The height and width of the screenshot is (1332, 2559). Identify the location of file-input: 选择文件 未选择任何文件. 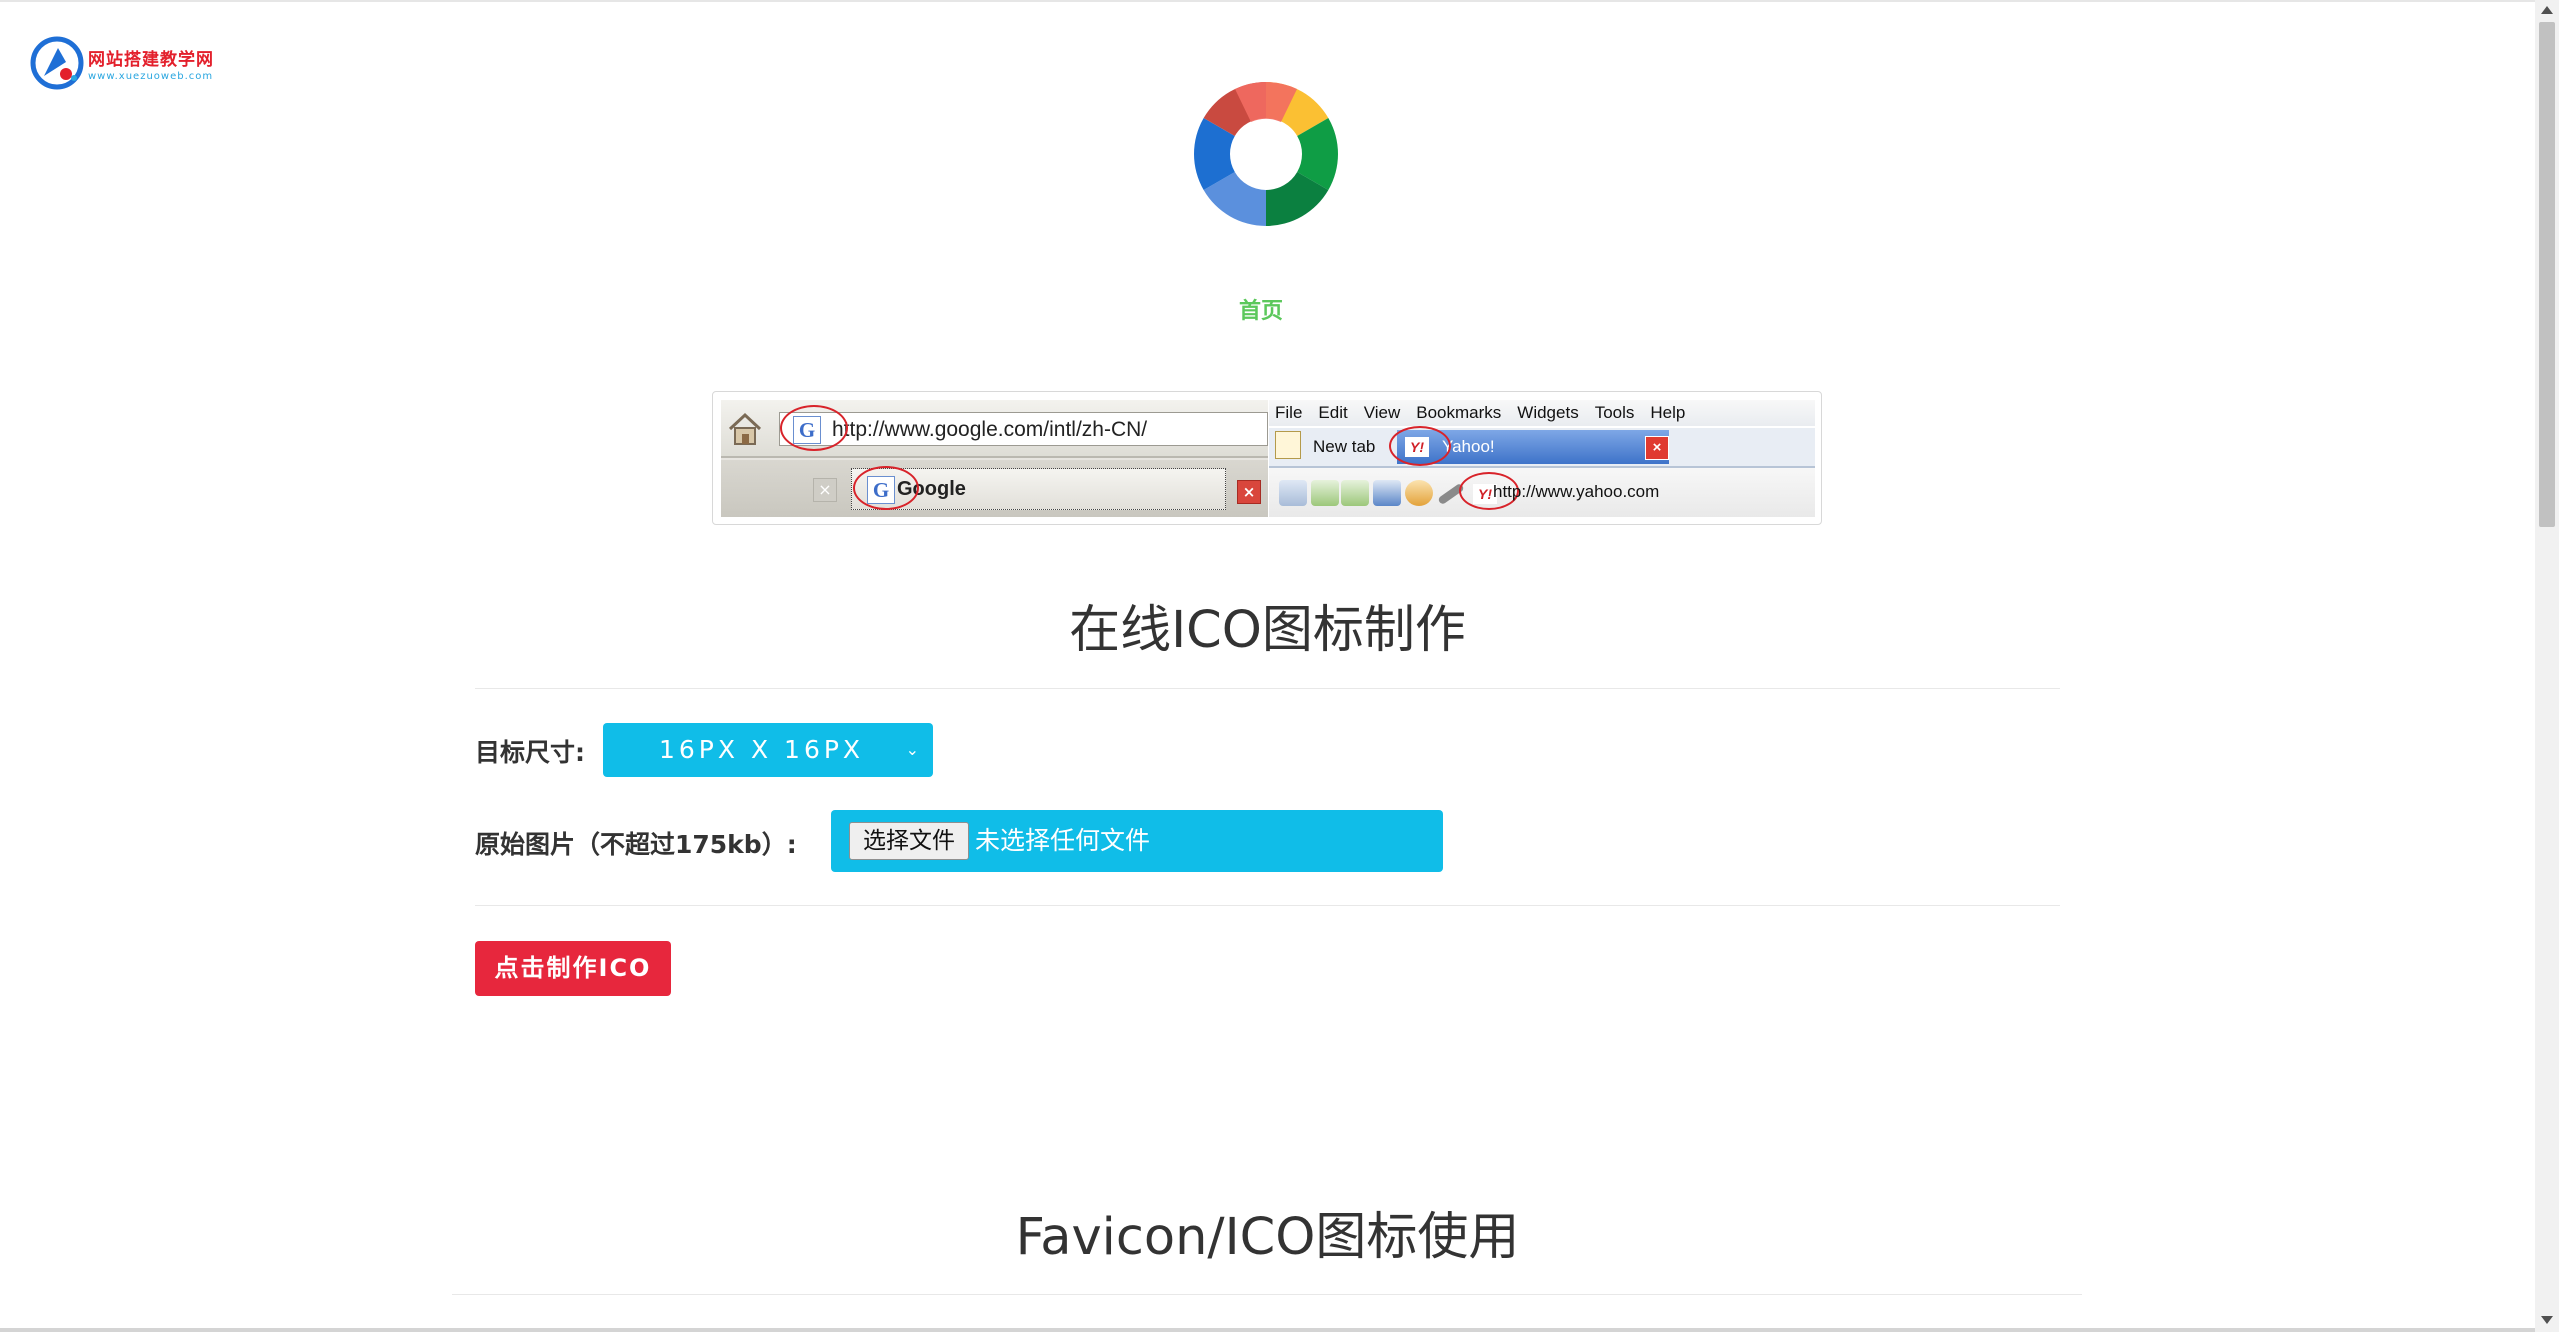
(1137, 841).